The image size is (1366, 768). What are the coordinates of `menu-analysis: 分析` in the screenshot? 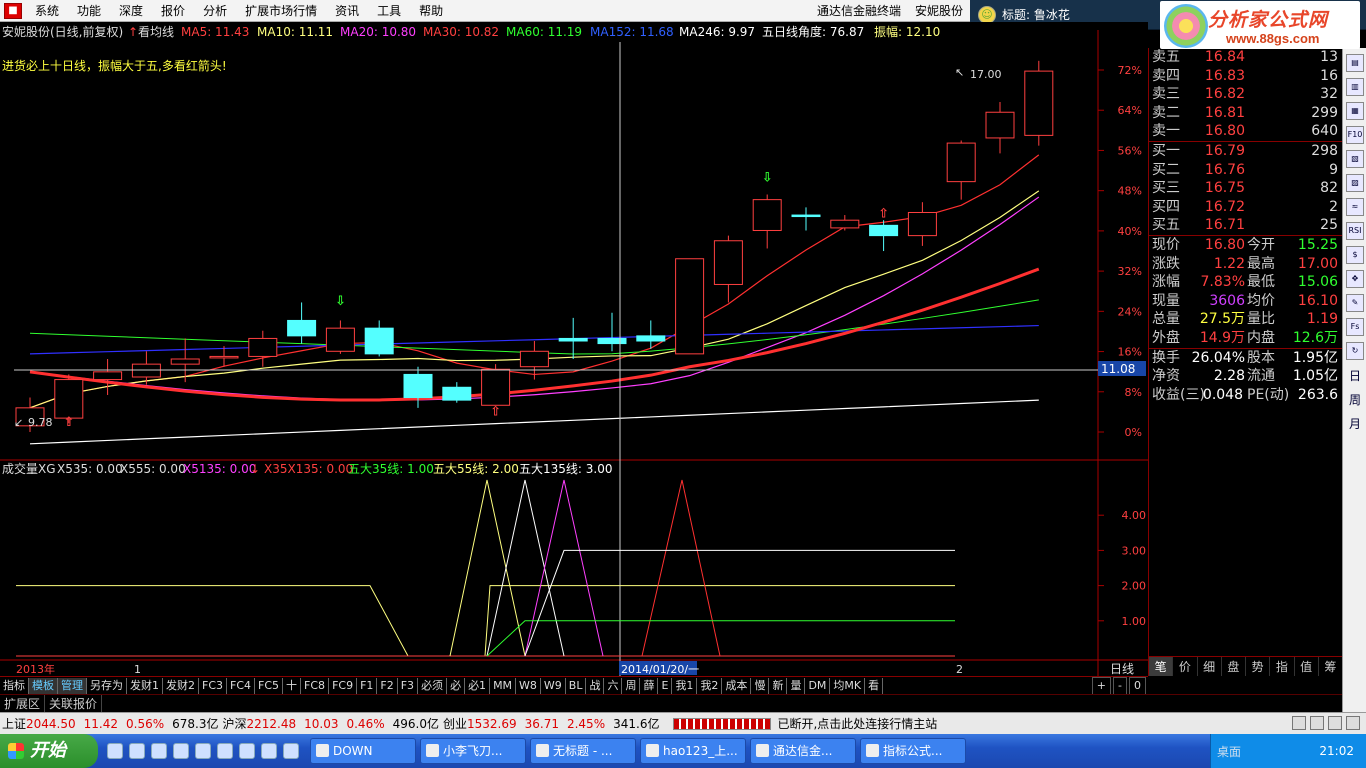 It's located at (215, 11).